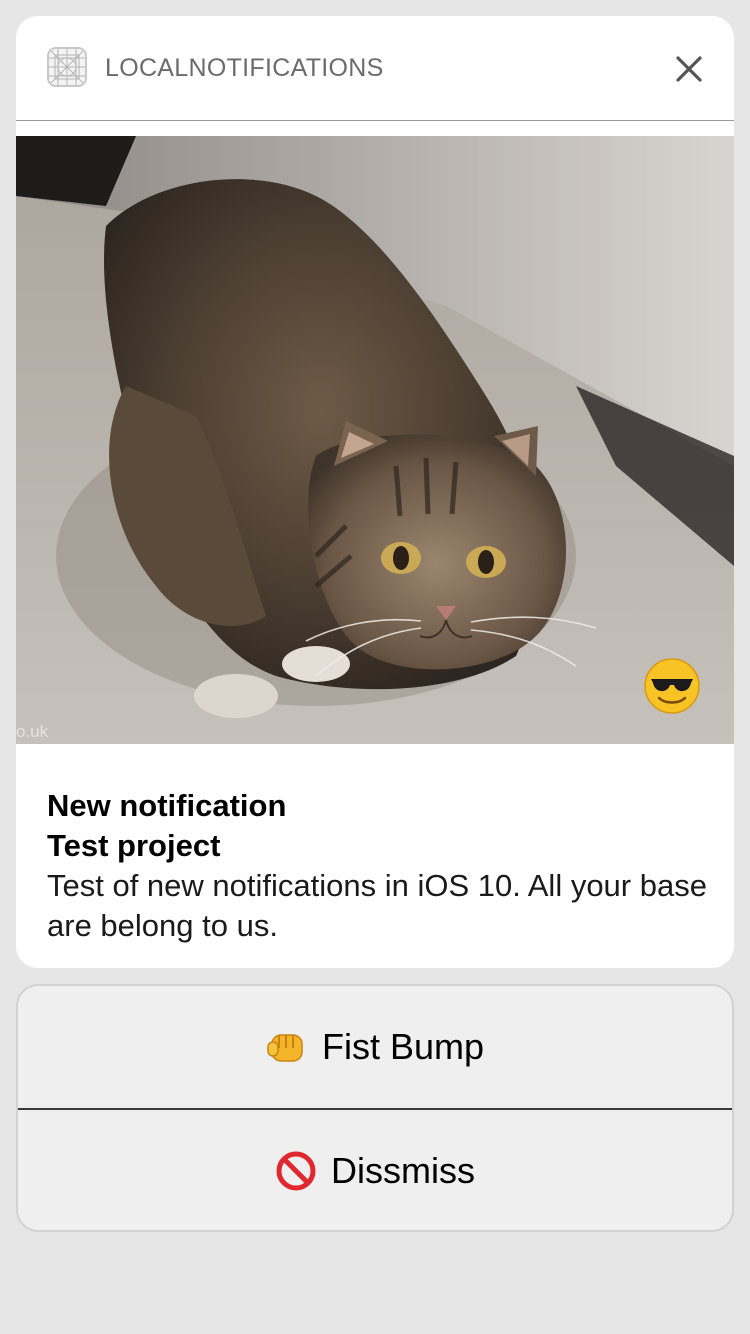  I want to click on prohibited-emoji-icon, so click(296, 1171).